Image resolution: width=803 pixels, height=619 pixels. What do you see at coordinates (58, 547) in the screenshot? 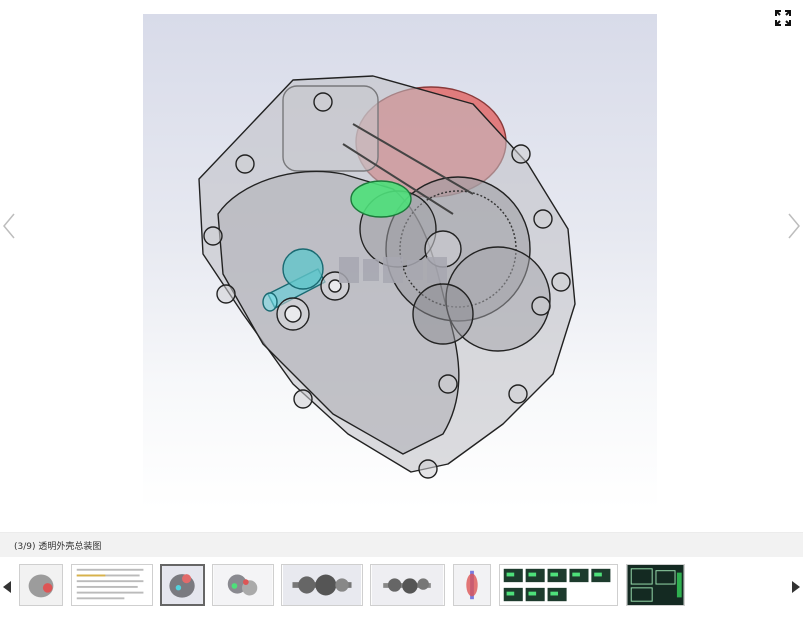
I see `image-caption: (3/9) 透明外壳总装图` at bounding box center [58, 547].